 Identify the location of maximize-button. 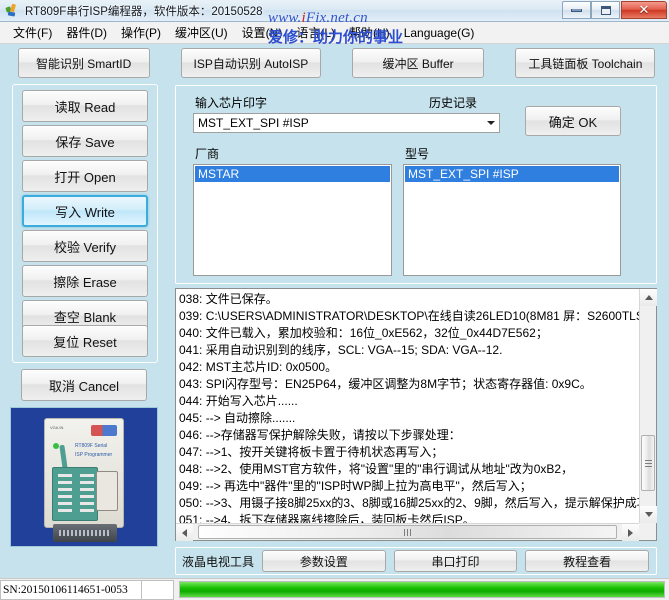
(605, 10).